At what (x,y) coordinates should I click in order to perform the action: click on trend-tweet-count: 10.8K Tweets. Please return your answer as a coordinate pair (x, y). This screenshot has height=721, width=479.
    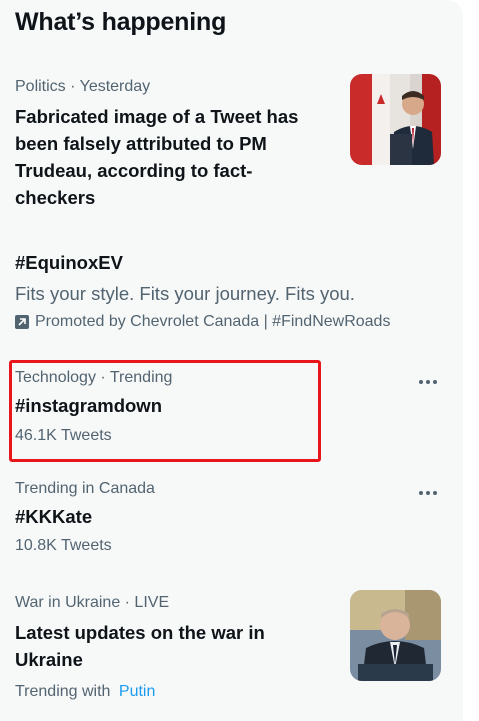
    Looking at the image, I should click on (63, 545).